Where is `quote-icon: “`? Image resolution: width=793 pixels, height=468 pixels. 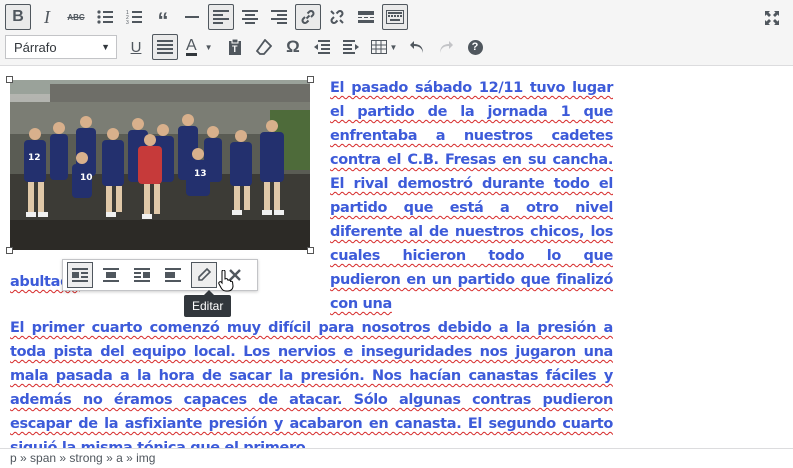
quote-icon: “ is located at coordinates (163, 20).